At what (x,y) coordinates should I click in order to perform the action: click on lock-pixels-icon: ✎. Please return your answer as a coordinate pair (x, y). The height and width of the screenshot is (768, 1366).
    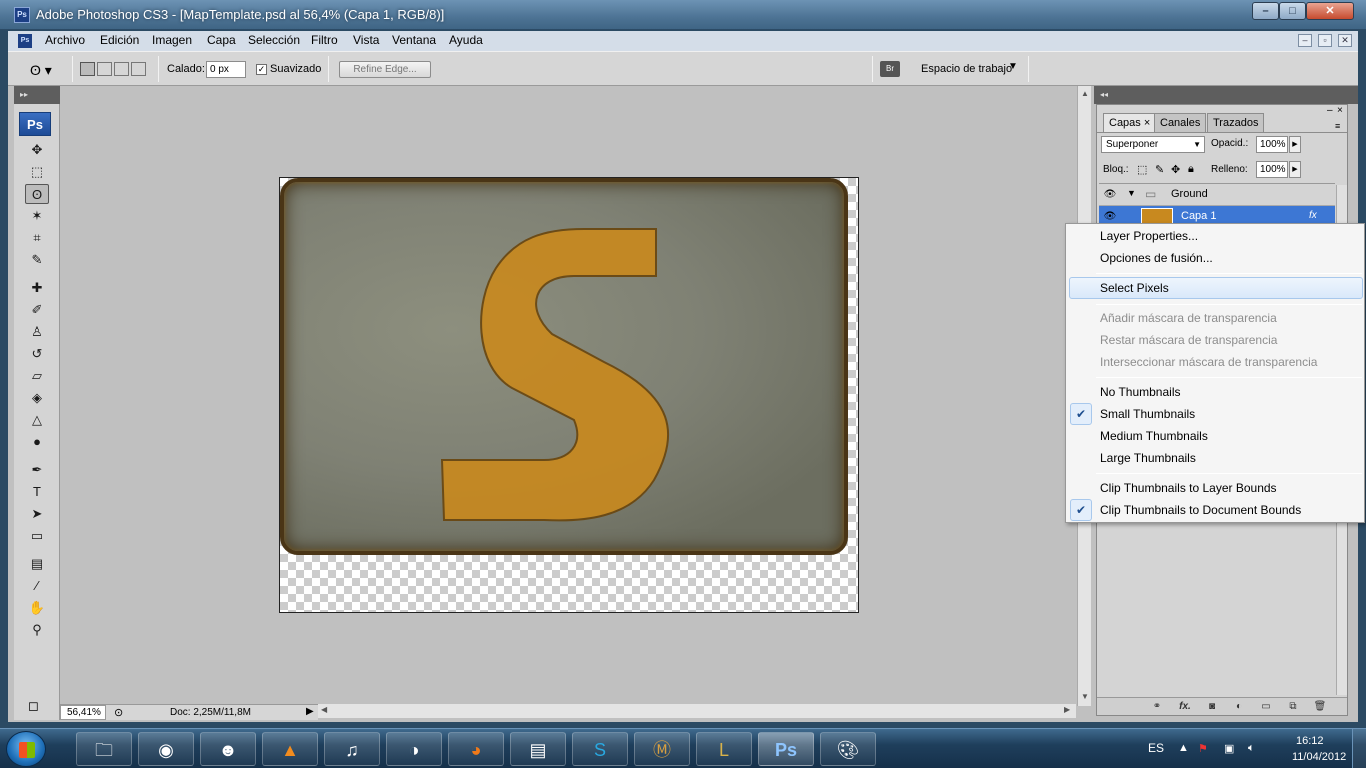
    Looking at the image, I should click on (1159, 169).